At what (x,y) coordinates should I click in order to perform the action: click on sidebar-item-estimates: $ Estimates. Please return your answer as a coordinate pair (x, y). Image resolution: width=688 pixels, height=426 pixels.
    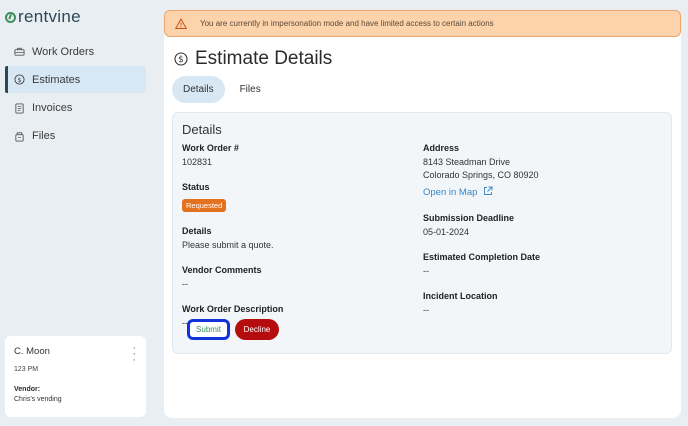
    Looking at the image, I should click on (75, 80).